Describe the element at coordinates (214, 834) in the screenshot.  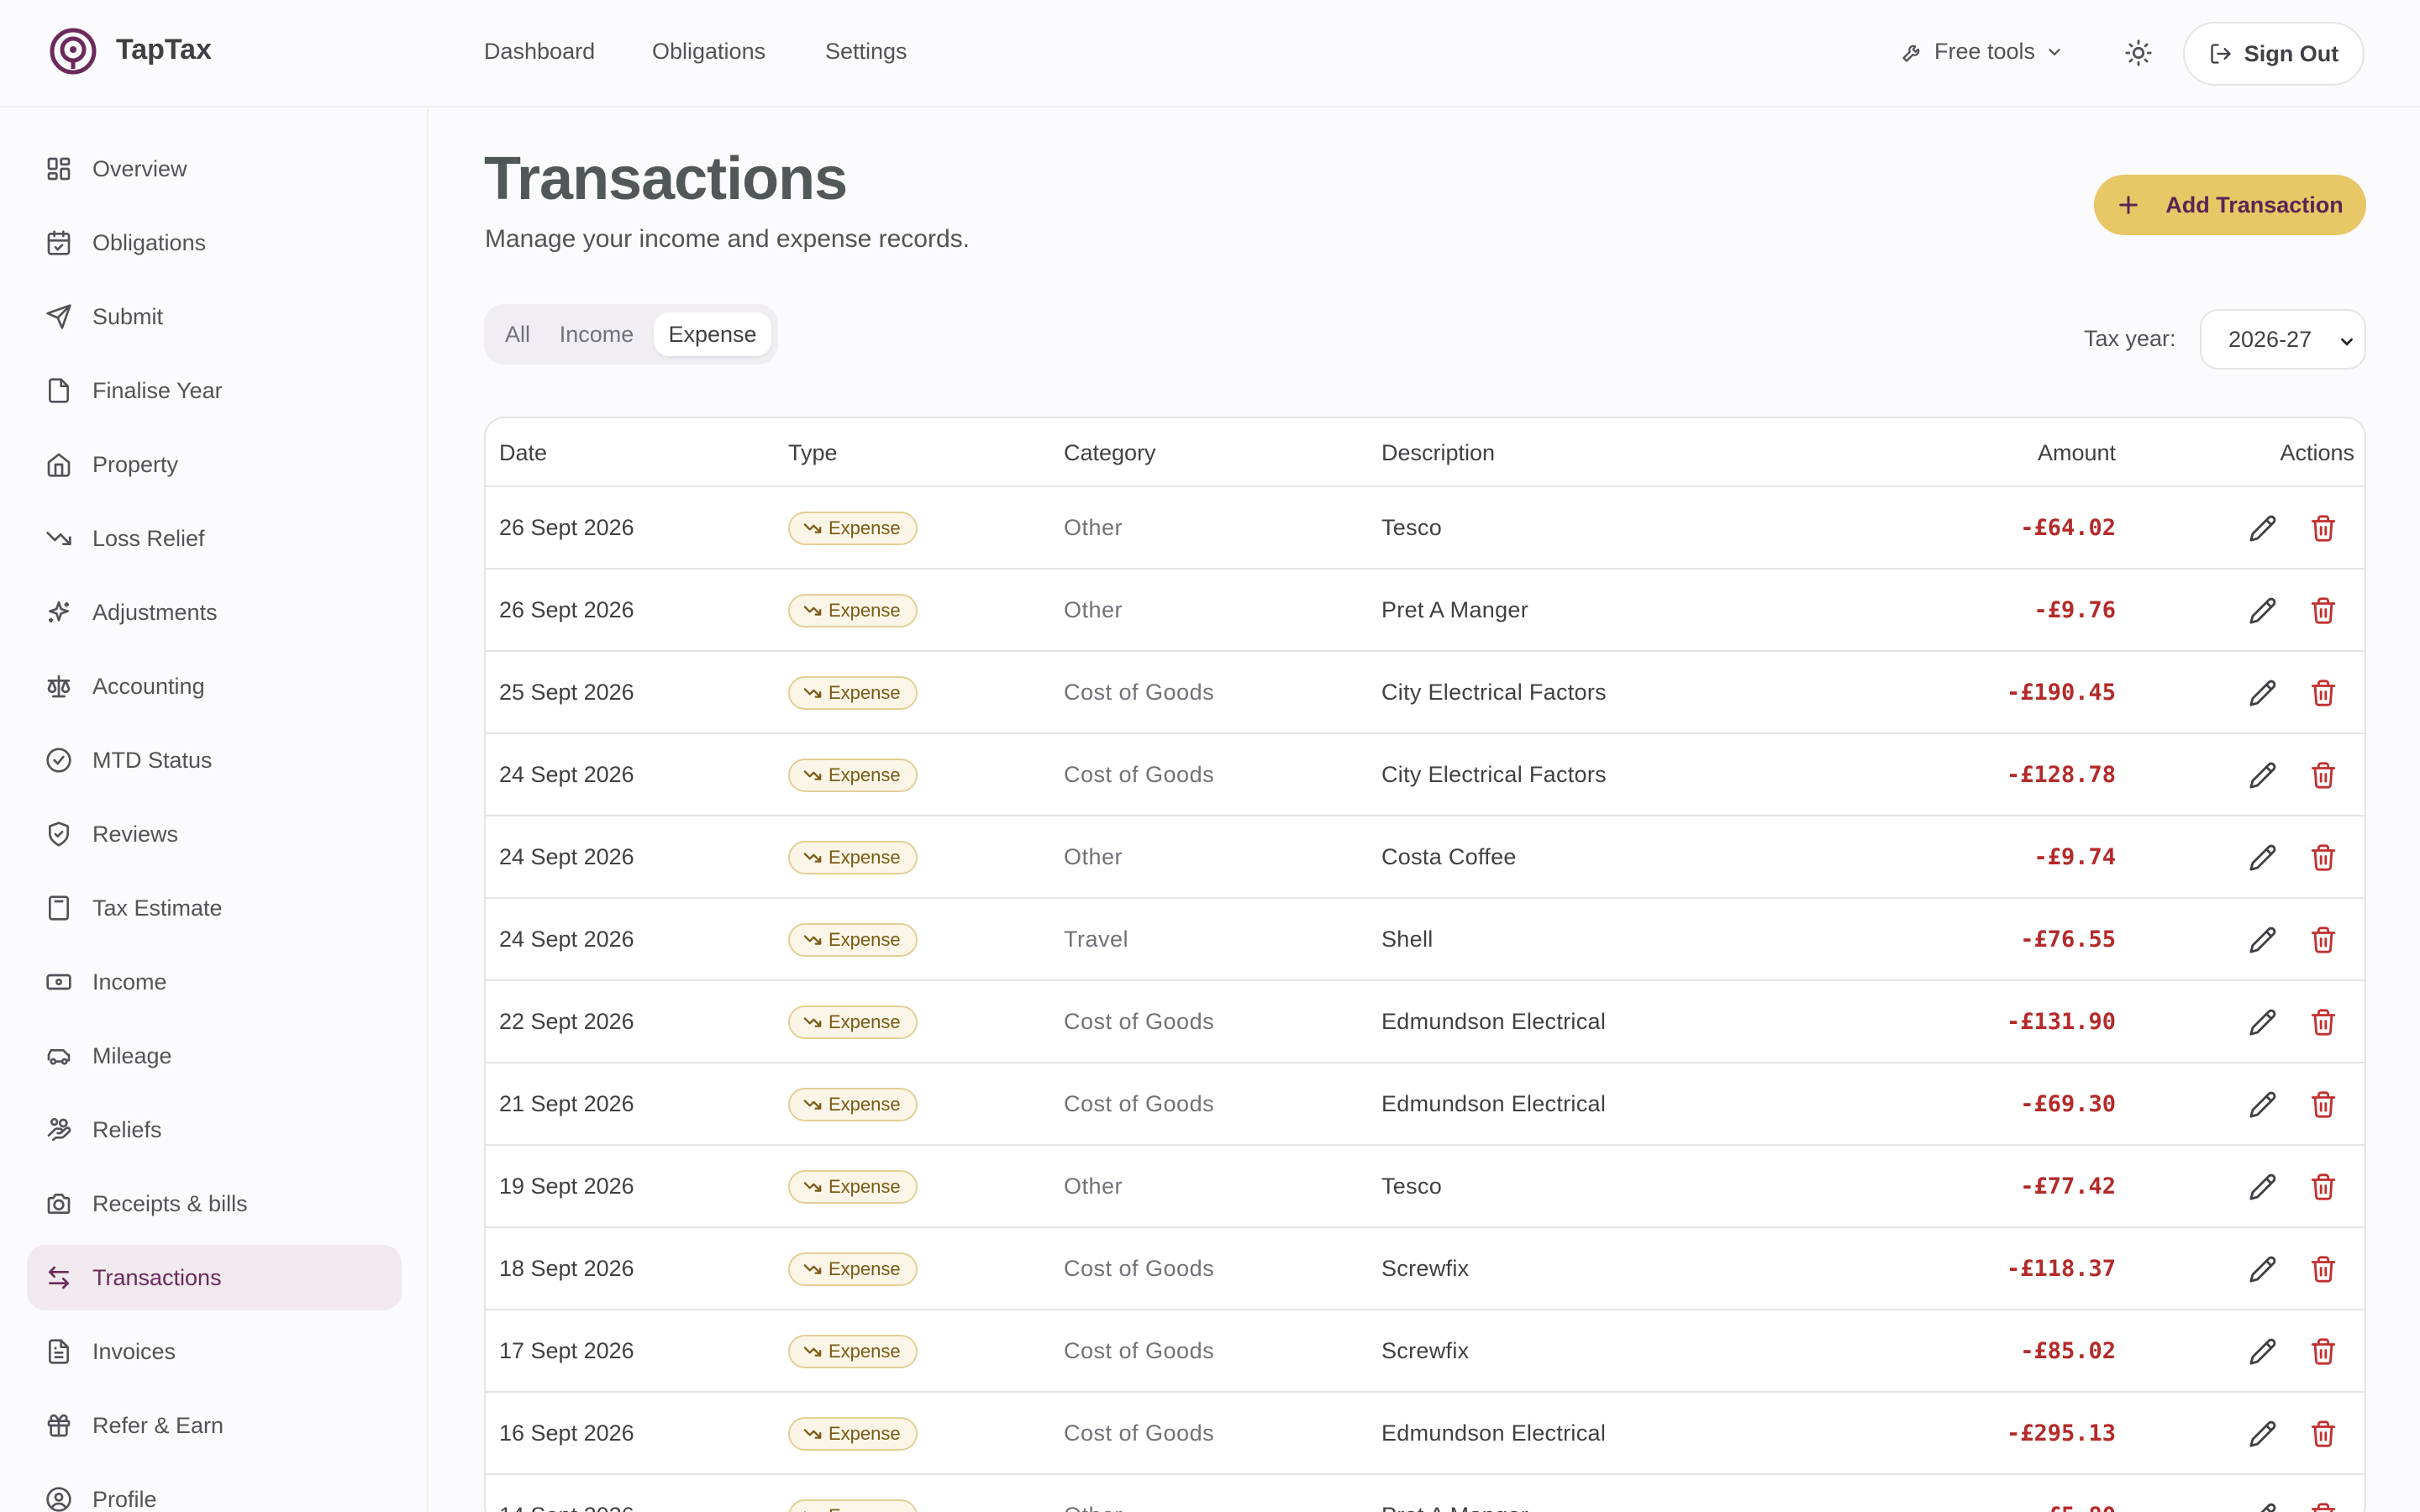
I see `sidebar-item-reviews: Reviews` at that location.